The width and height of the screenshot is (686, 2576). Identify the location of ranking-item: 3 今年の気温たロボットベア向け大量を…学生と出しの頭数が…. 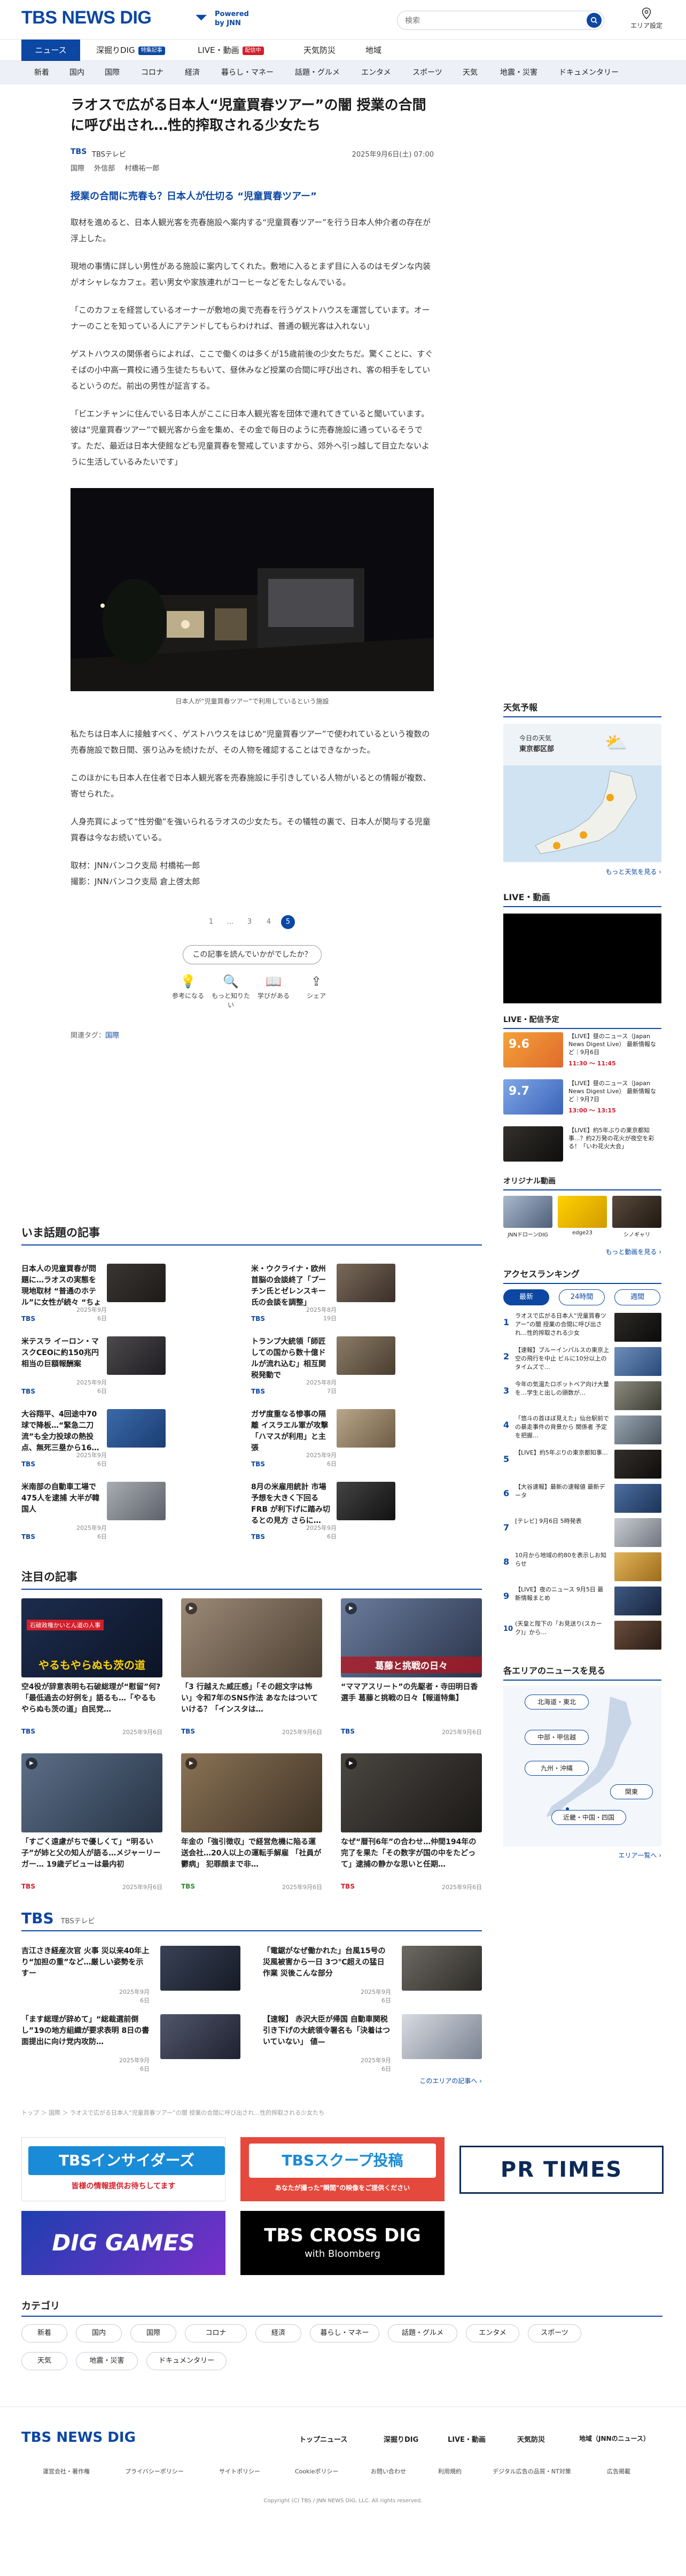
(582, 1396).